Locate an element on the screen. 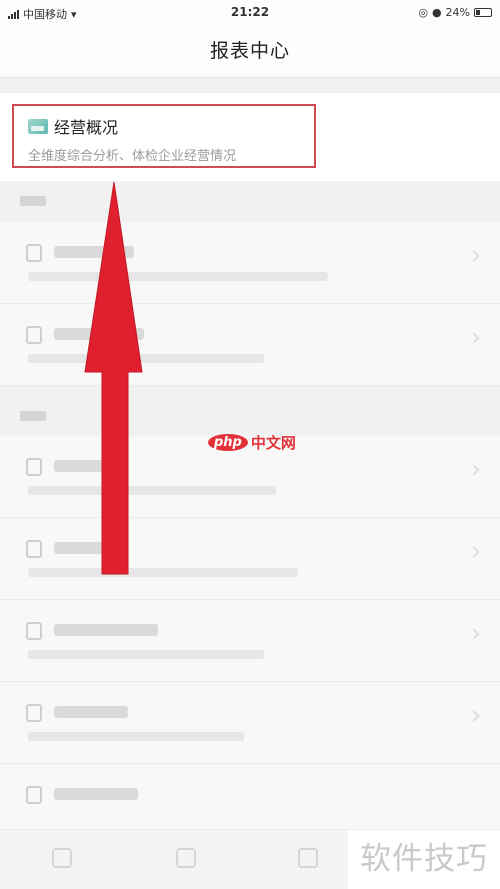  status-bar: 中国移动 ▾ 21:22 ◎ ● 24% is located at coordinates (250, 13).